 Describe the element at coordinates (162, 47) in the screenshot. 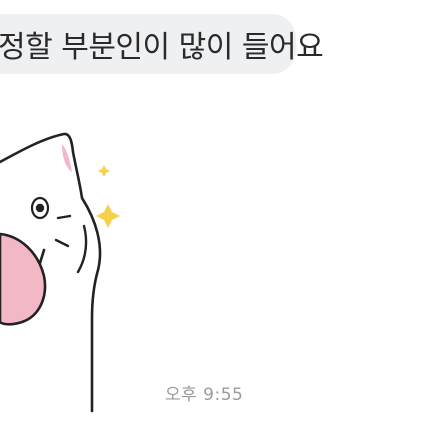

I see `message-text: 정할 부분인이 많이 들어요` at that location.